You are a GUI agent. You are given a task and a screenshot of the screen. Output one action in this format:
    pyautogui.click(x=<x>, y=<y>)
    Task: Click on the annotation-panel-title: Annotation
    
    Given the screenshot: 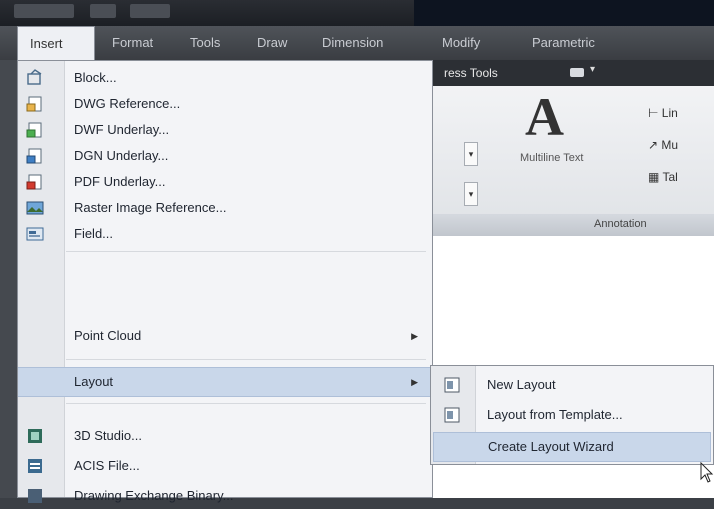 What is the action you would take?
    pyautogui.click(x=572, y=225)
    